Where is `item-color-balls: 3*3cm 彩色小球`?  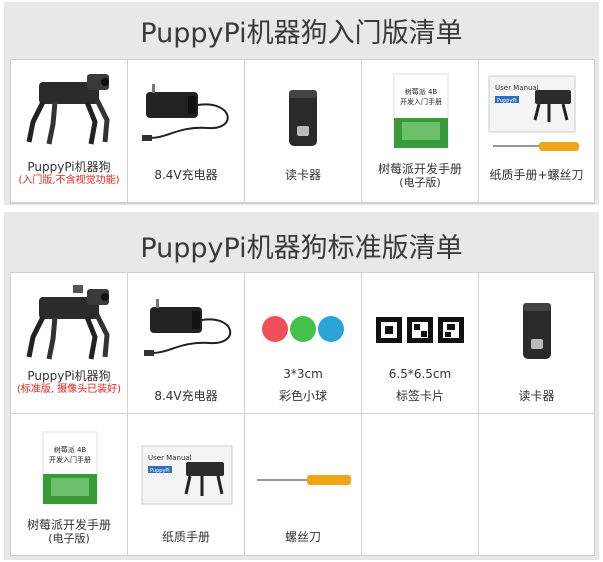
item-color-balls: 3*3cm 彩色小球 is located at coordinates (303, 343).